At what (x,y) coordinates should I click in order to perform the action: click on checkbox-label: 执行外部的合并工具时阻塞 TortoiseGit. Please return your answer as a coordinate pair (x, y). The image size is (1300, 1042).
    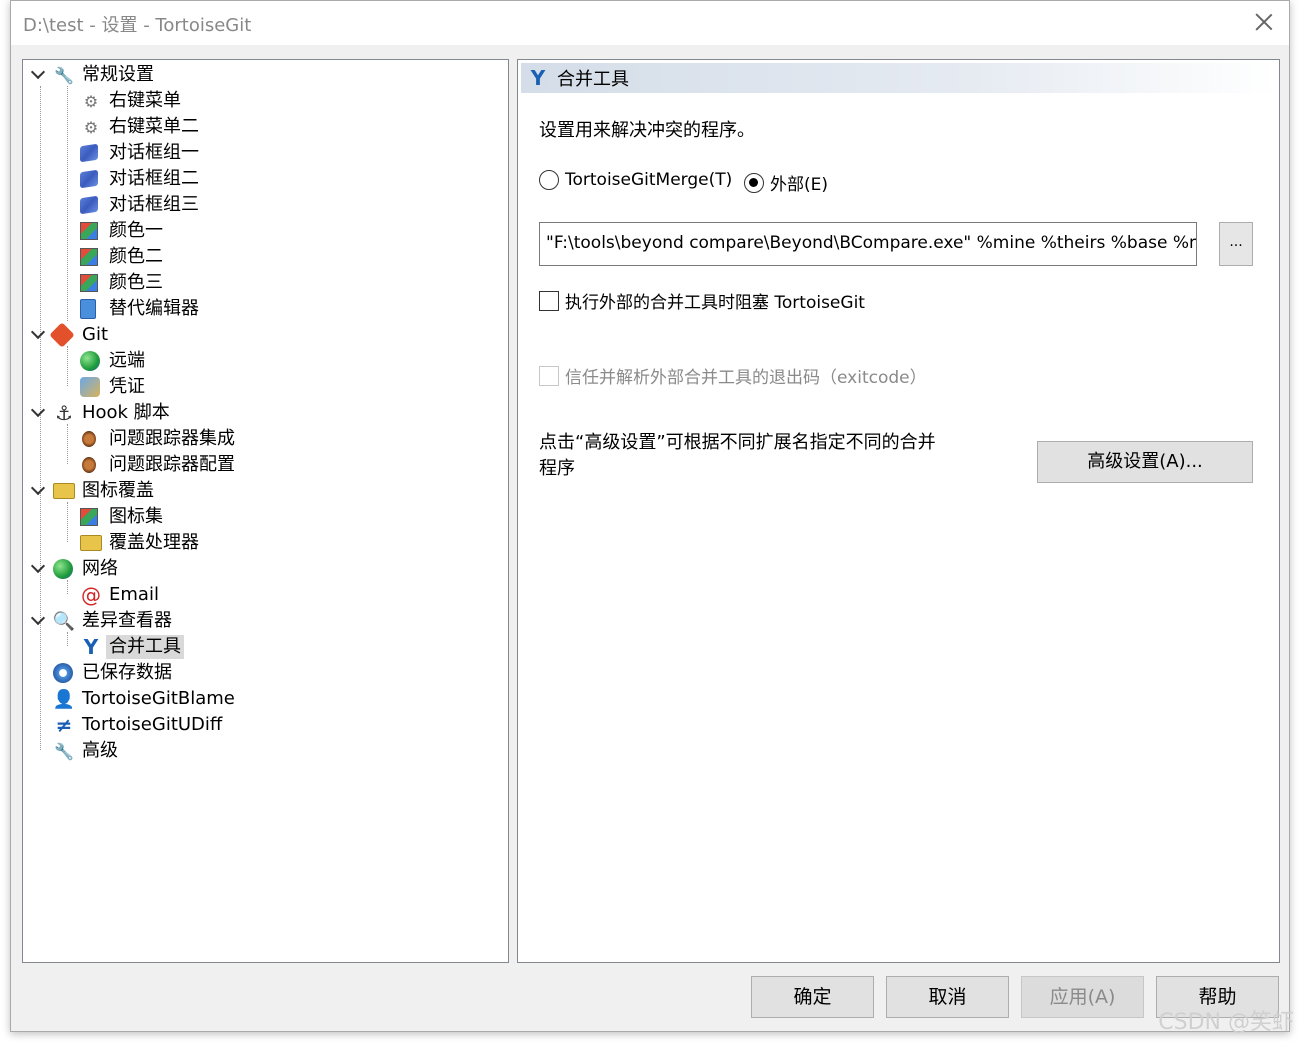
    Looking at the image, I should click on (715, 303).